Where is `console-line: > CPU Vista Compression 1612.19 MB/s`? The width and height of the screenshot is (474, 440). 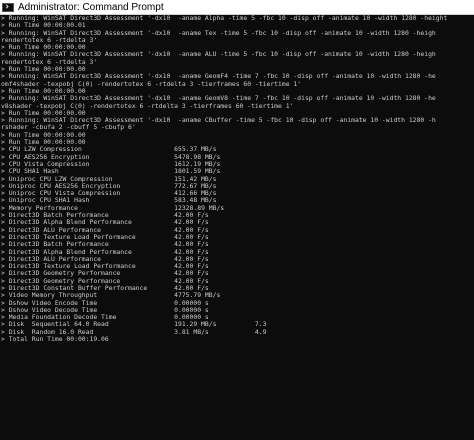 console-line: > CPU Vista Compression 1612.19 MB/s is located at coordinates (111, 164).